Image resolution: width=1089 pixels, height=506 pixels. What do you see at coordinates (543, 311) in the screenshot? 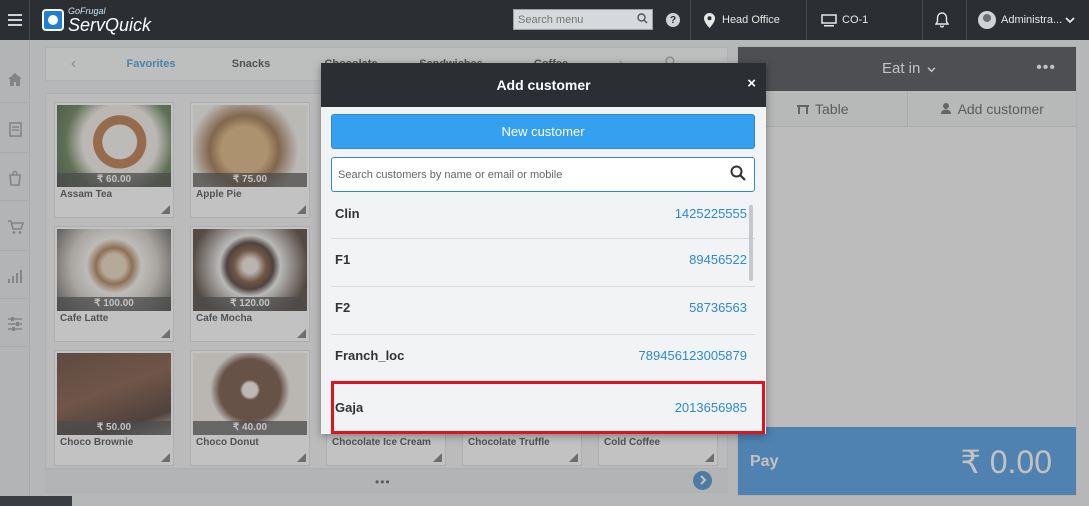
I see `customer-row: F2 58736563` at bounding box center [543, 311].